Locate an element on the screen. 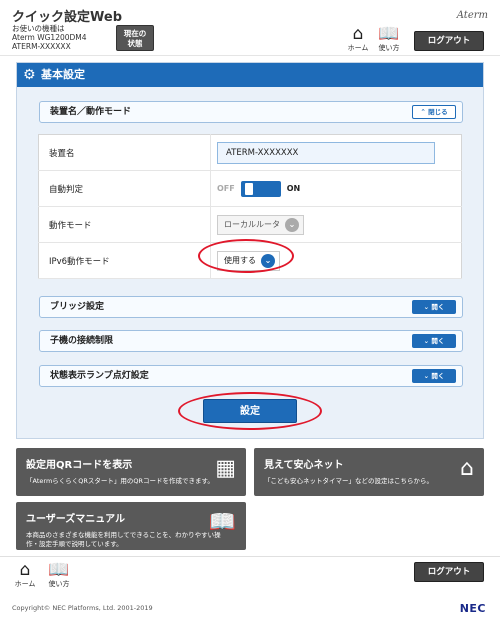 The image size is (500, 628). mode-select-value: ローカルルータ is located at coordinates (252, 224).